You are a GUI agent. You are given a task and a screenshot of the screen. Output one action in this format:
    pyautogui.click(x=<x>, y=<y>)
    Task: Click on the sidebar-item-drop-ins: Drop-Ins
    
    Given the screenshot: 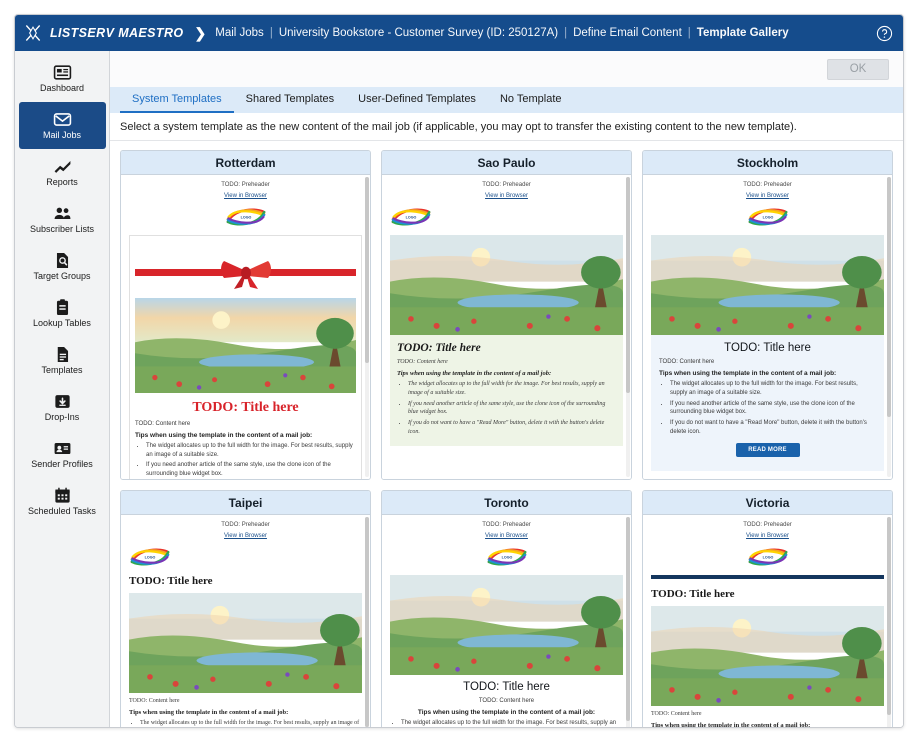 What is the action you would take?
    pyautogui.click(x=62, y=407)
    